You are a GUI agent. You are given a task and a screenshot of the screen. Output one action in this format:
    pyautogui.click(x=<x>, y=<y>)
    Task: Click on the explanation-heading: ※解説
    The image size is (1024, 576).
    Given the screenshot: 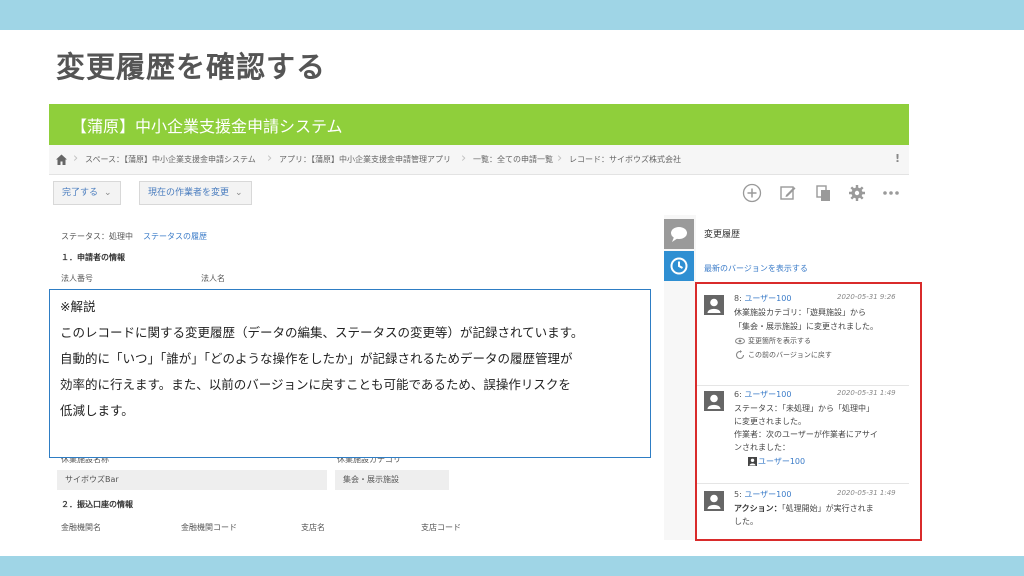 What is the action you would take?
    pyautogui.click(x=78, y=306)
    